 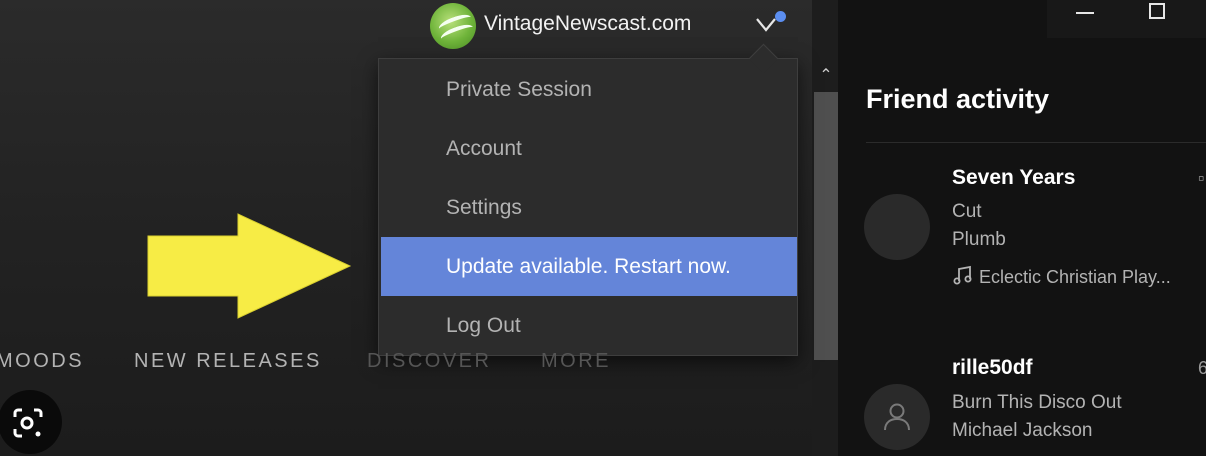 What do you see at coordinates (588, 325) in the screenshot?
I see `menu-item-log-out: Log Out` at bounding box center [588, 325].